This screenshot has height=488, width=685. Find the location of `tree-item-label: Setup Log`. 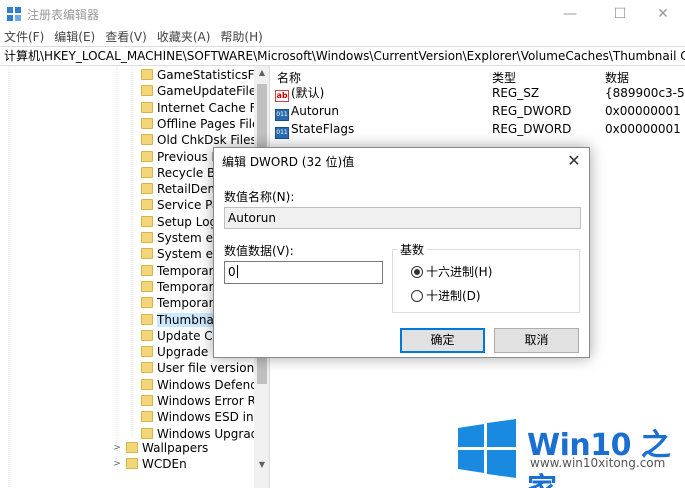

tree-item-label: Setup Log is located at coordinates (187, 221).